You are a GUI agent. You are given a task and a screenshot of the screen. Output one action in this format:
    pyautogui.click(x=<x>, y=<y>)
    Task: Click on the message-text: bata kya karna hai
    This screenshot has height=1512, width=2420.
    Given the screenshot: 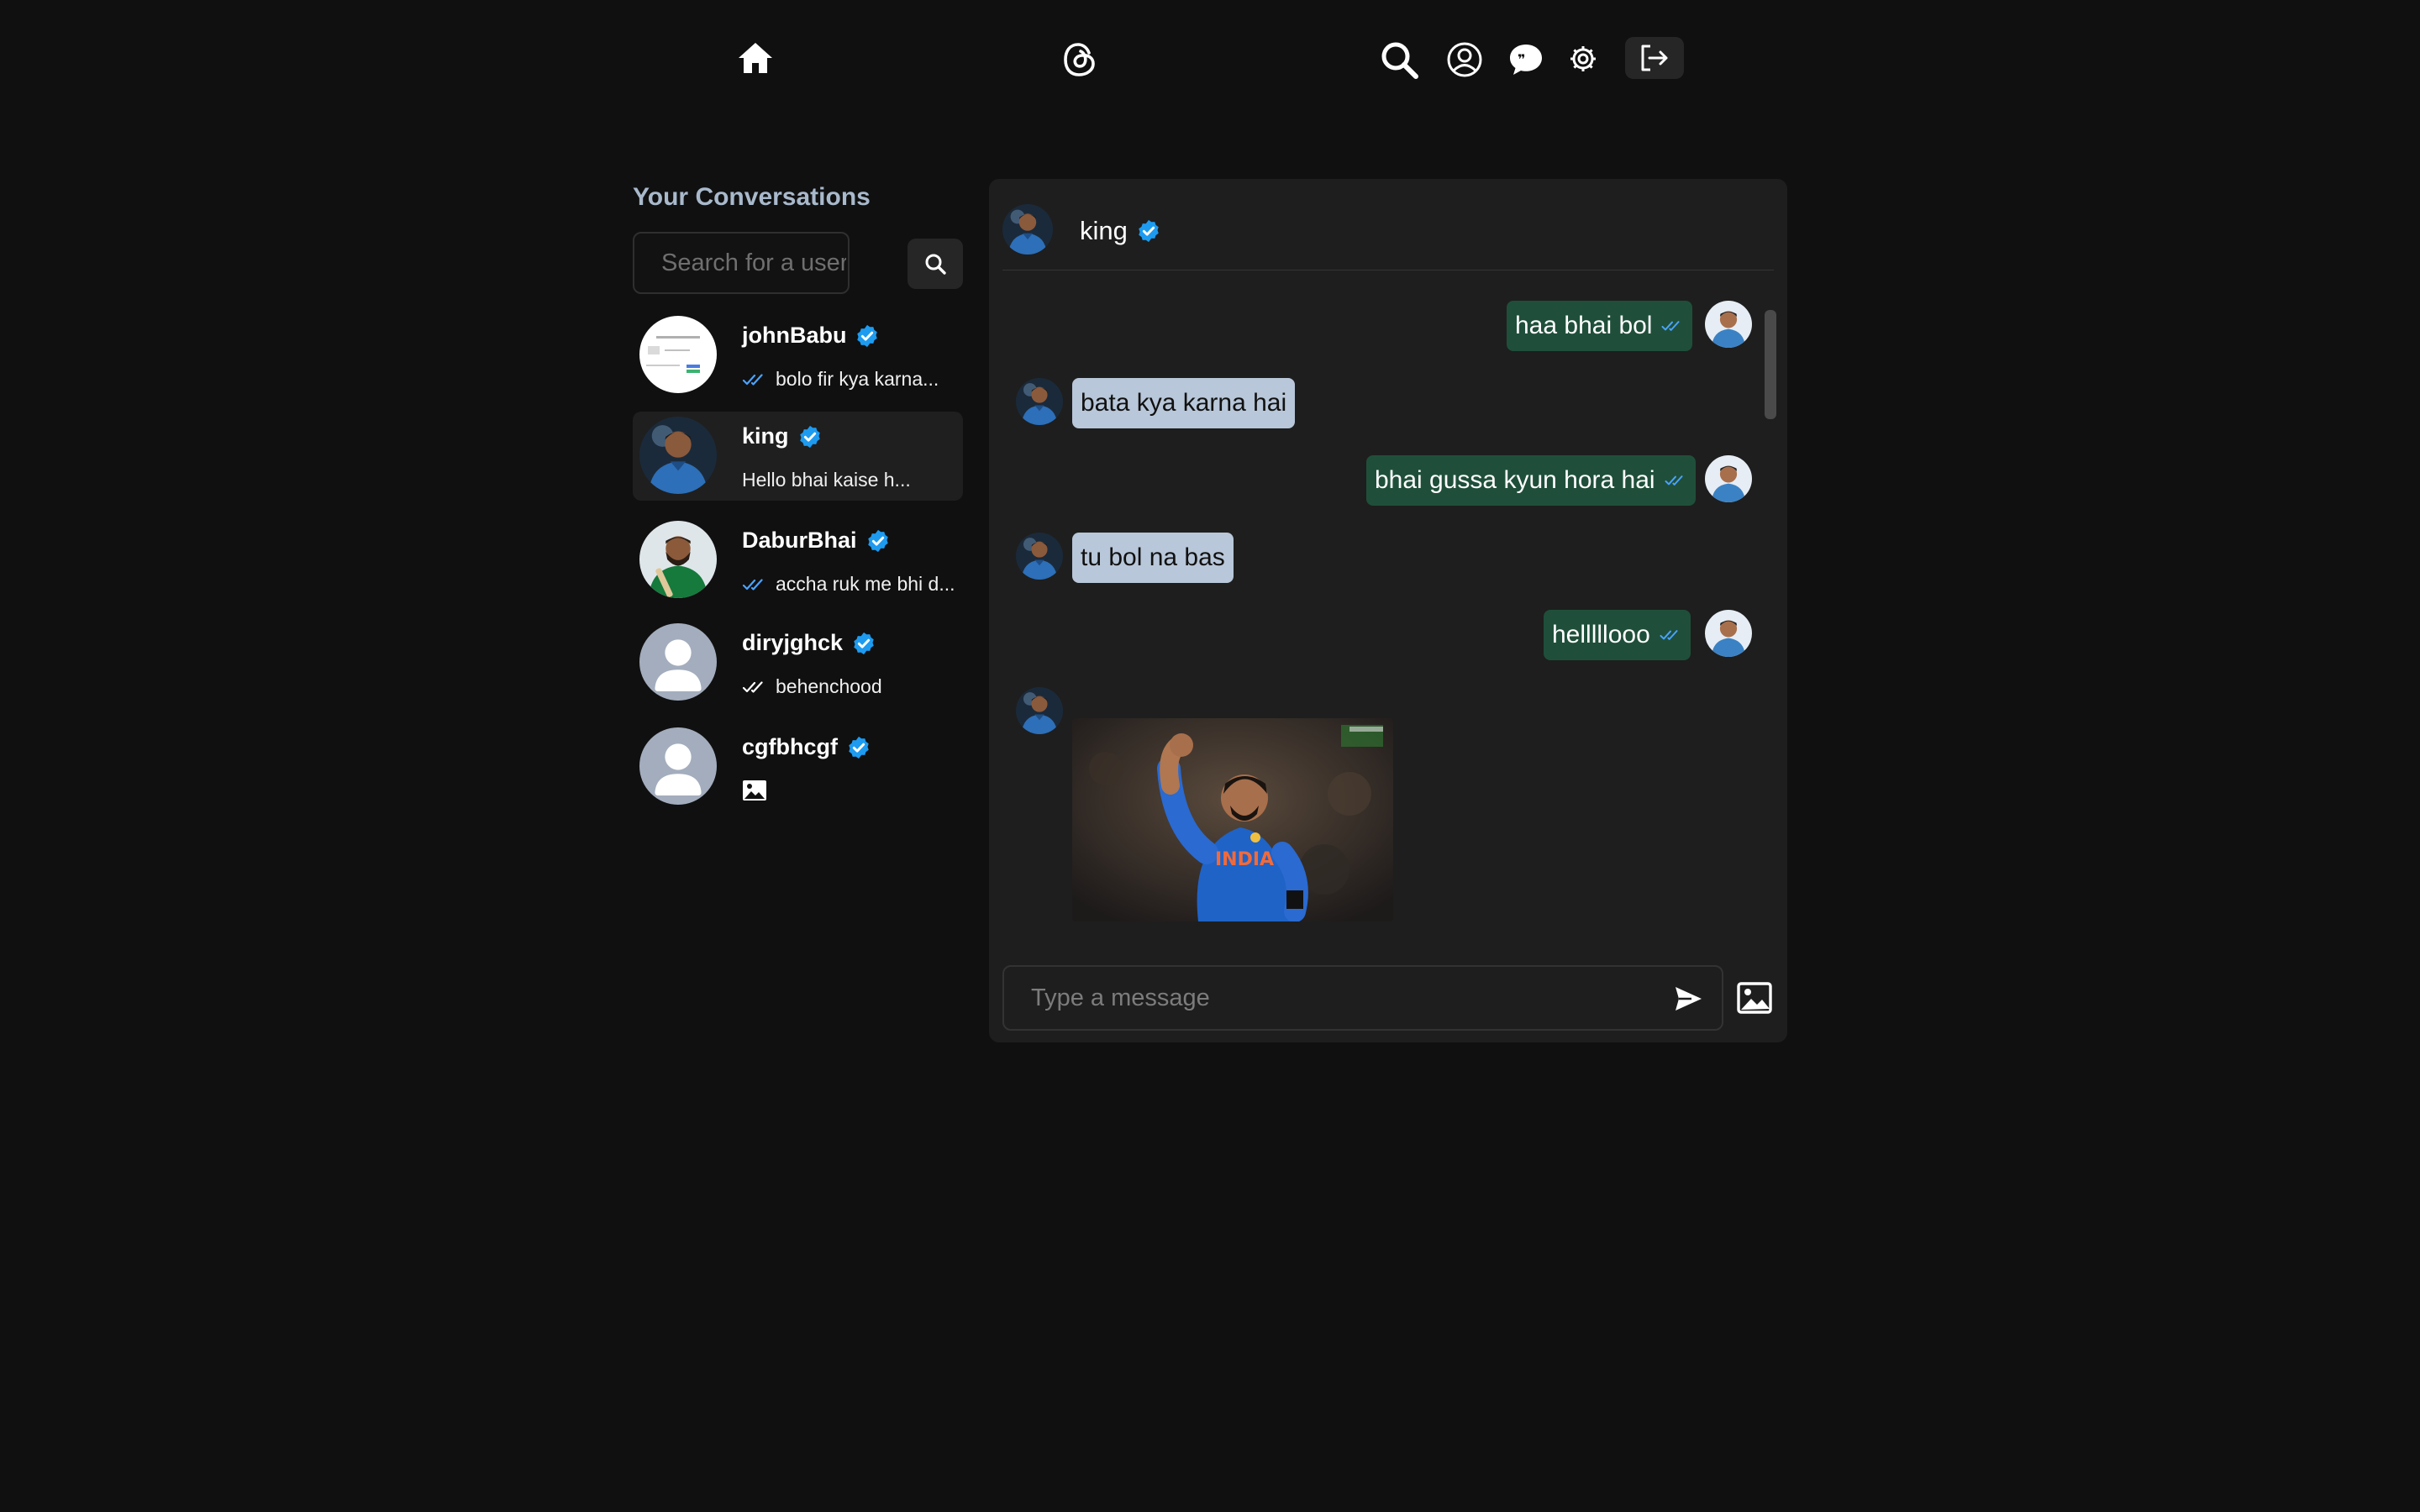 What is the action you would take?
    pyautogui.click(x=1184, y=403)
    